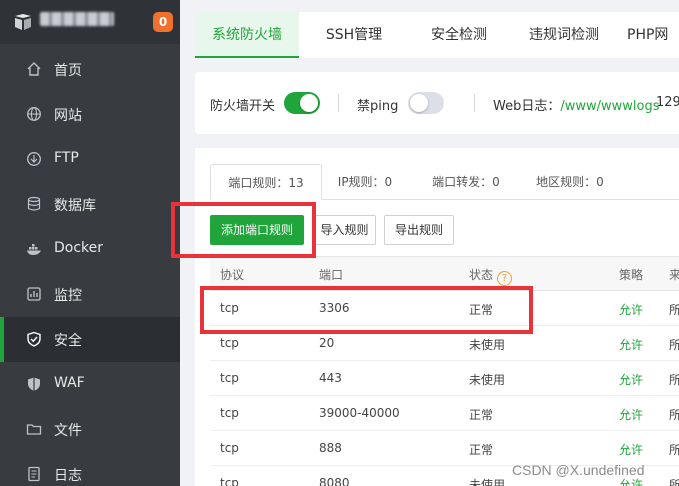 This screenshot has width=679, height=486. What do you see at coordinates (609, 106) in the screenshot?
I see `weblog-path-link: /www/wwwlogs` at bounding box center [609, 106].